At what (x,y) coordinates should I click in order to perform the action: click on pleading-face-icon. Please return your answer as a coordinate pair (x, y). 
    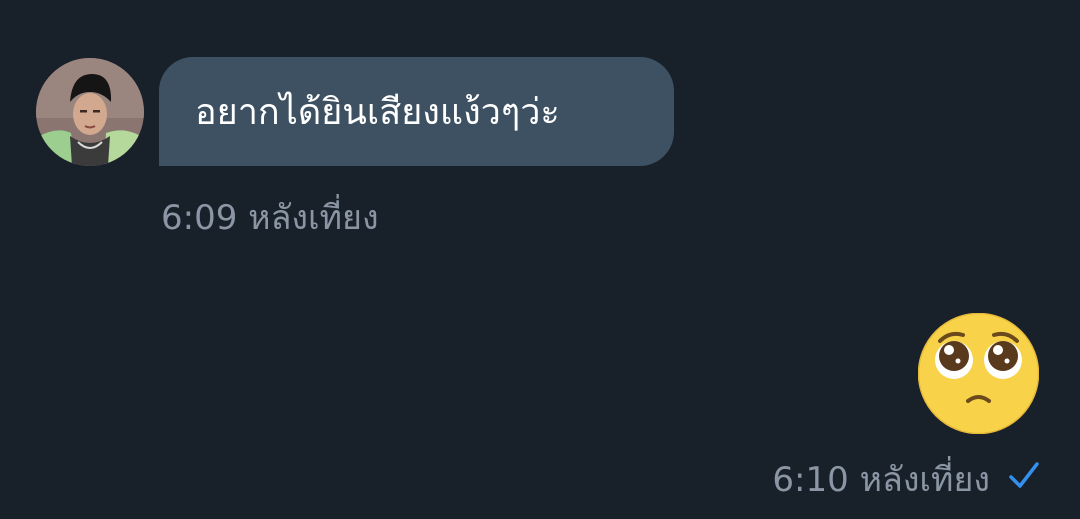
    Looking at the image, I should click on (978, 373).